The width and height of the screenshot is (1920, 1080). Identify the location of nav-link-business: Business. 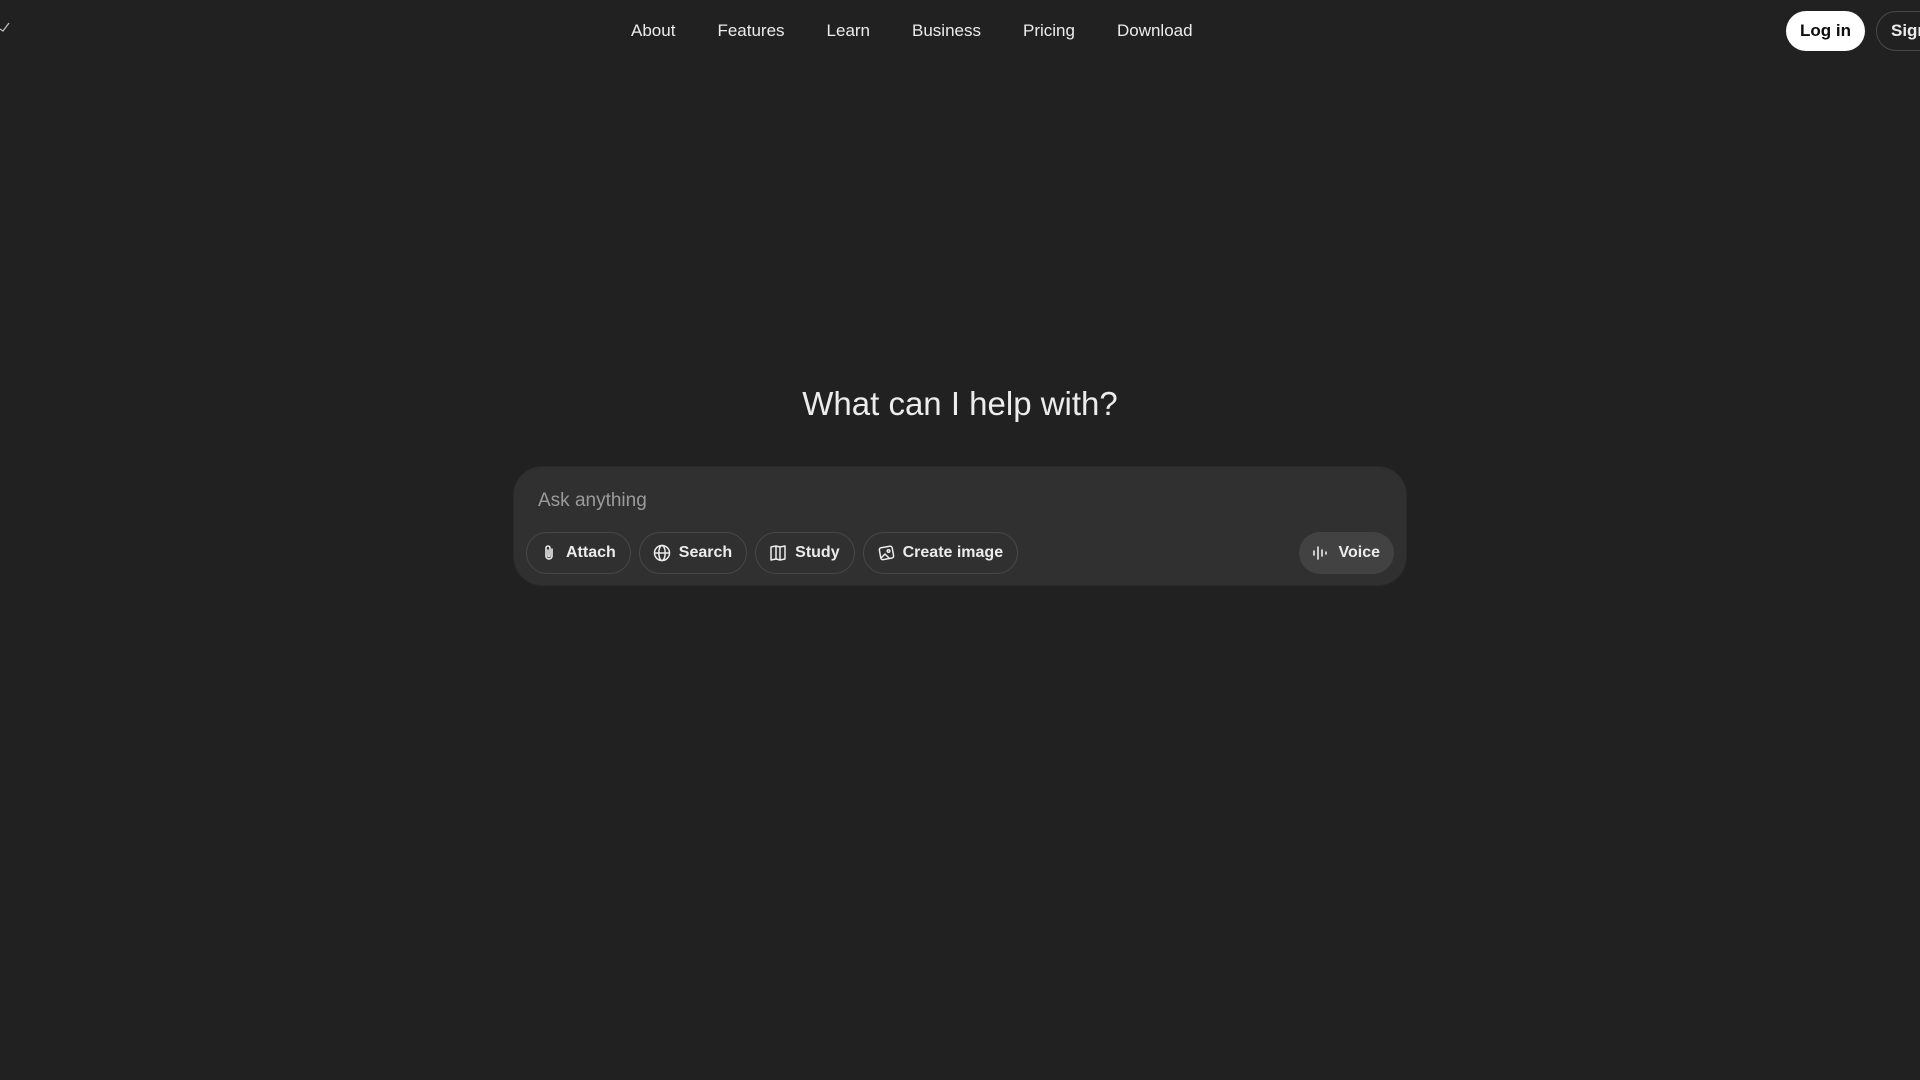
(946, 31).